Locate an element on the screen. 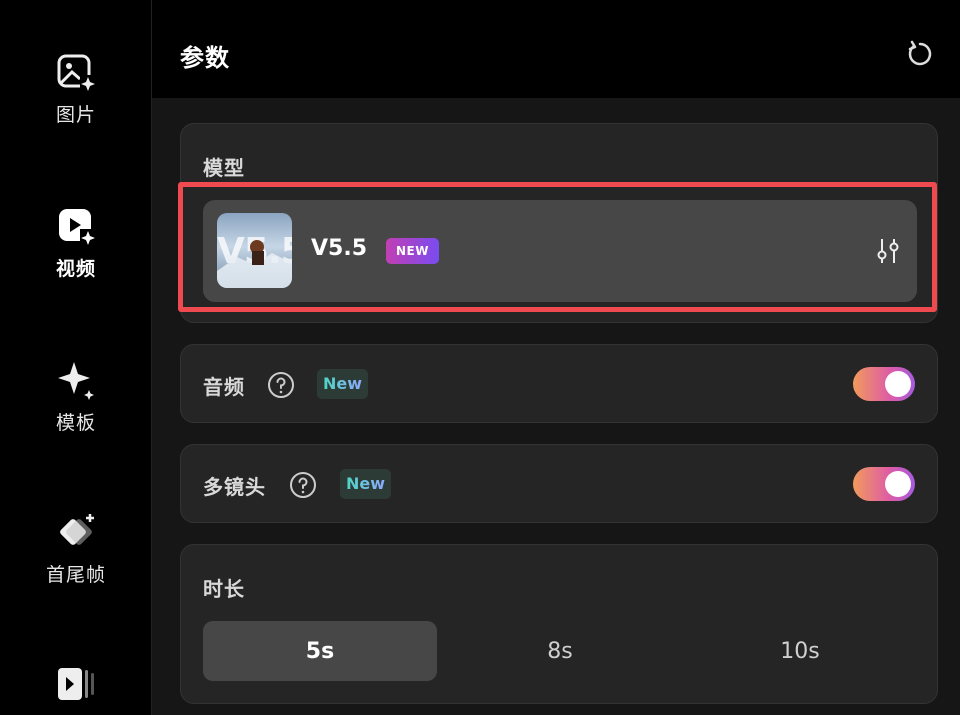 The image size is (960, 715). multi-shot-help-button is located at coordinates (303, 485).